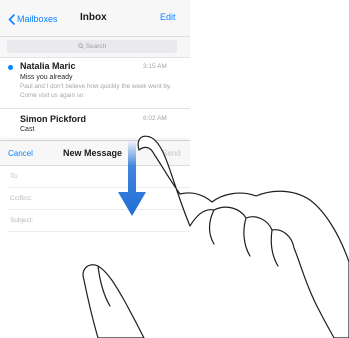 The image size is (349, 338). I want to click on message-time: 3:15 AM, so click(155, 66).